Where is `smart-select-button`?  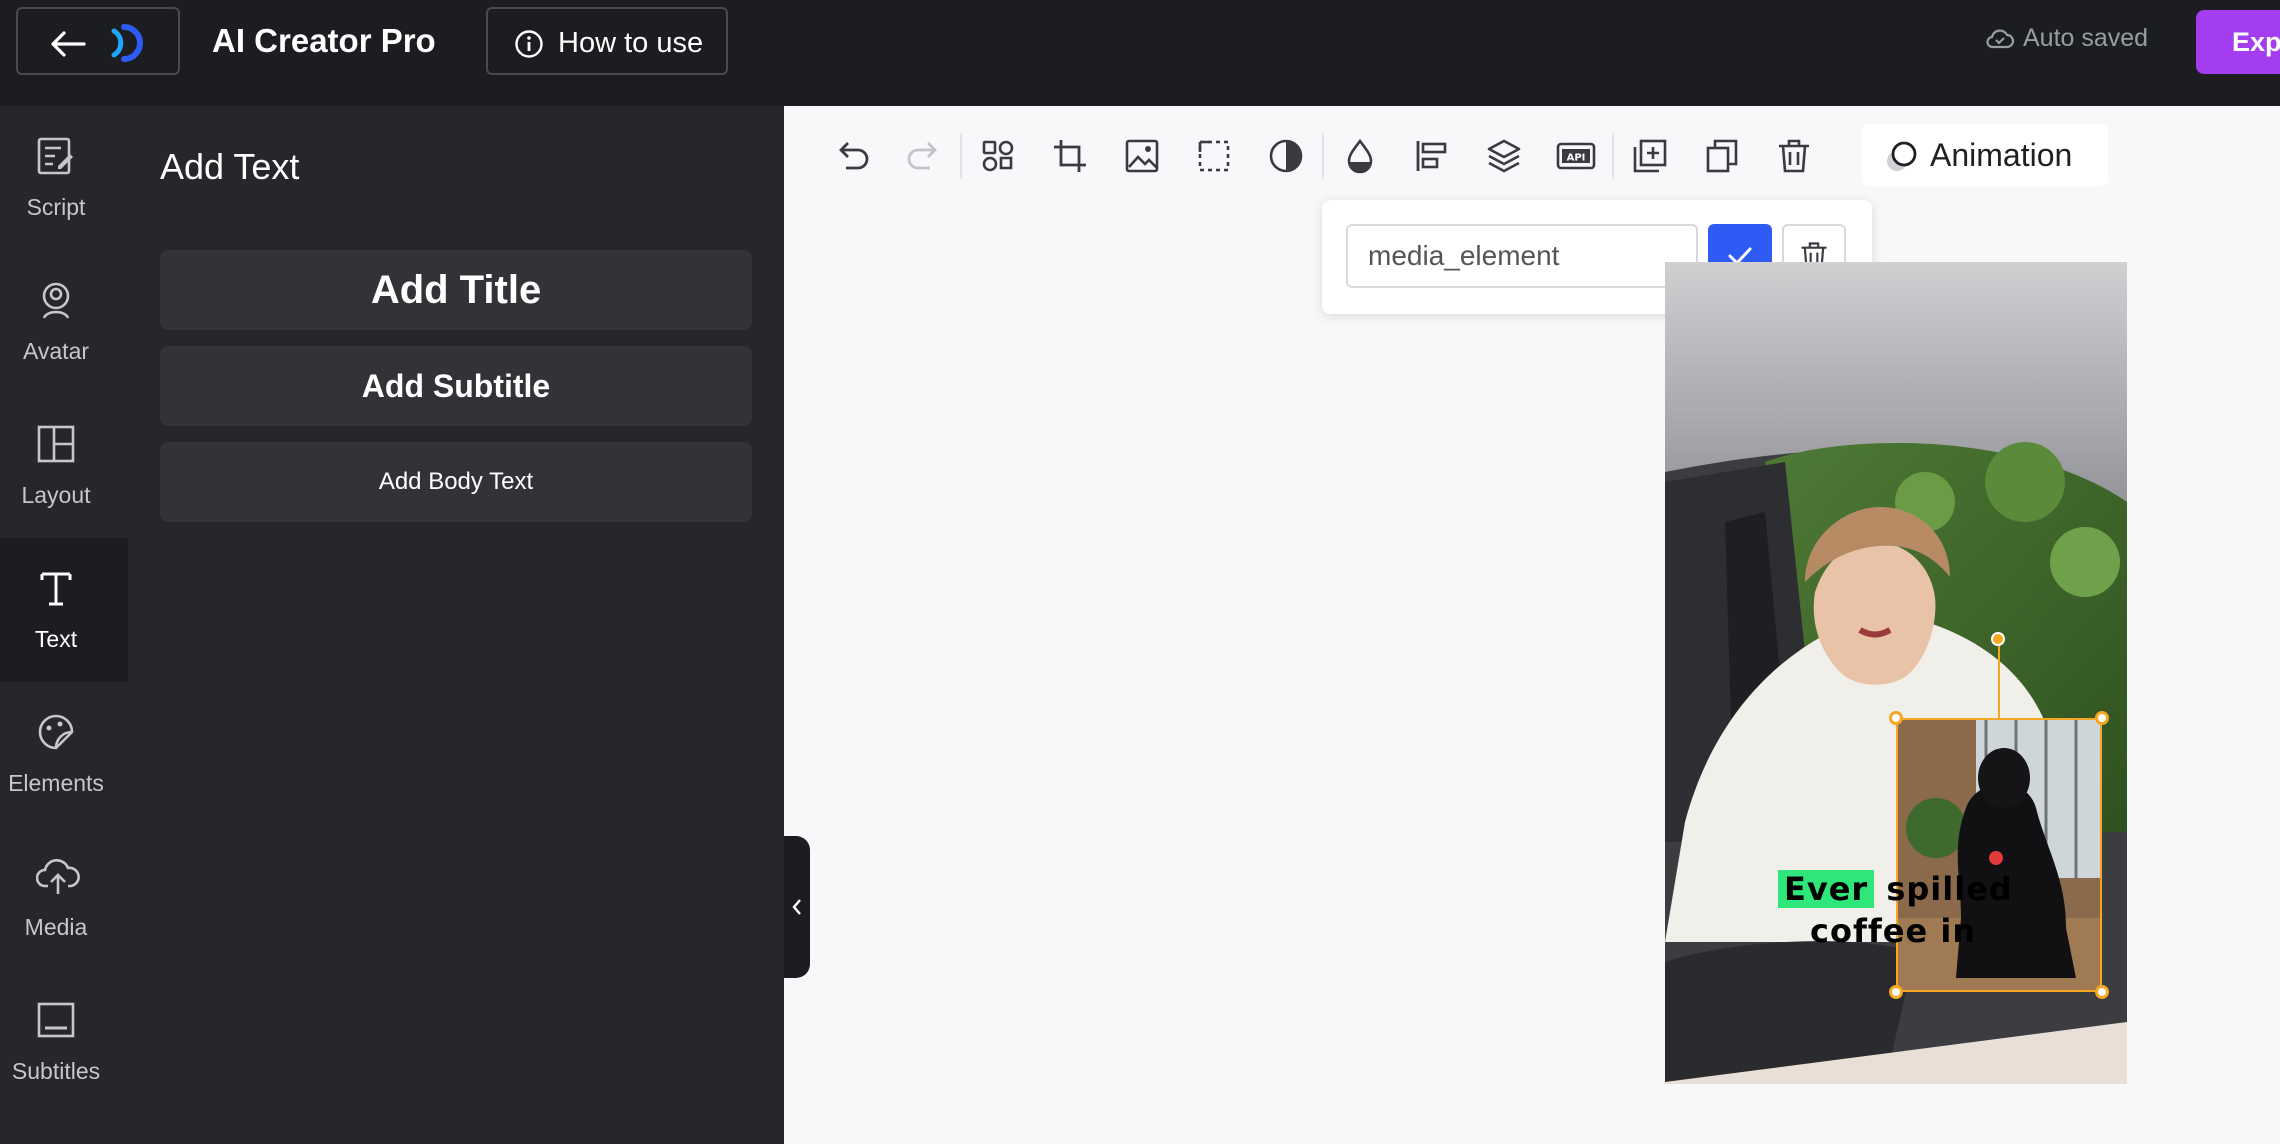 smart-select-button is located at coordinates (998, 156).